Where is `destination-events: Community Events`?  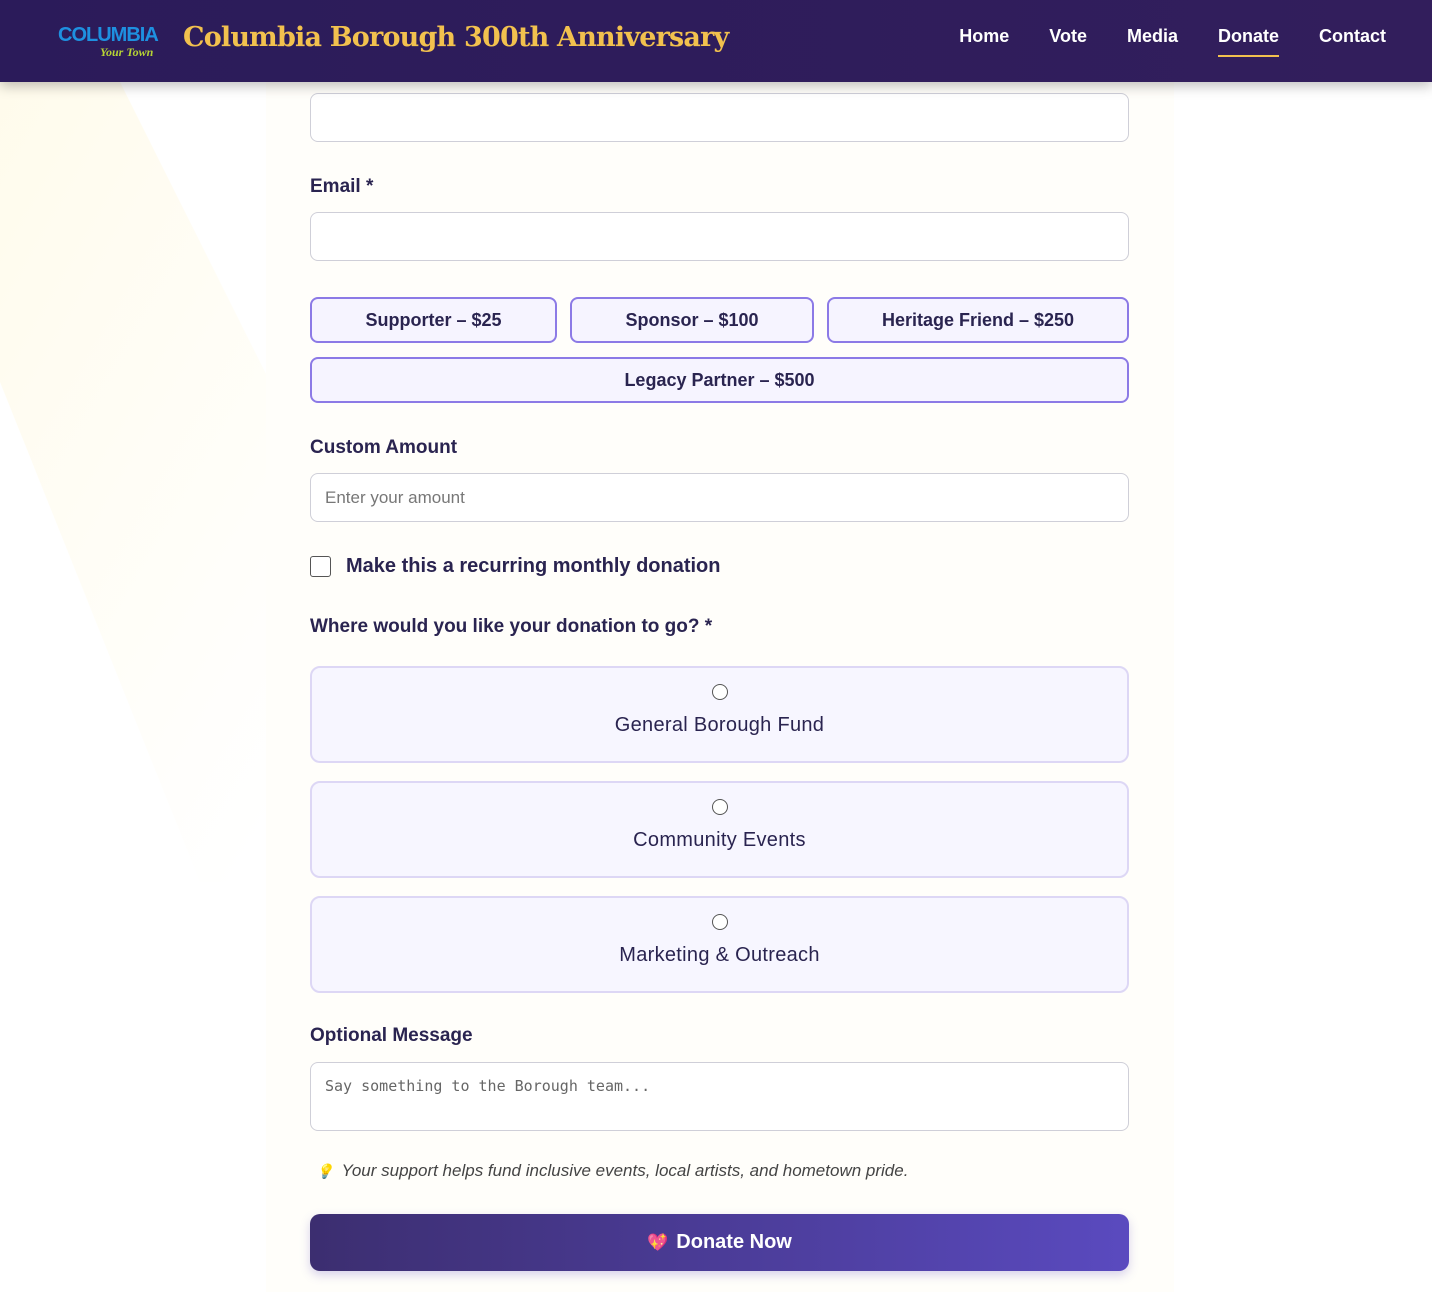 destination-events: Community Events is located at coordinates (719, 829).